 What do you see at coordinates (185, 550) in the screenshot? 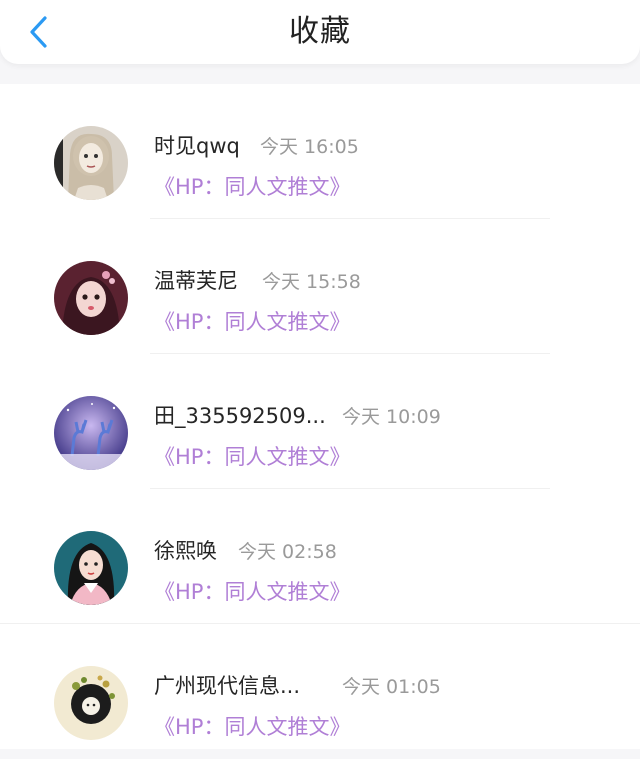
I see `user-name: 徐熙唤` at bounding box center [185, 550].